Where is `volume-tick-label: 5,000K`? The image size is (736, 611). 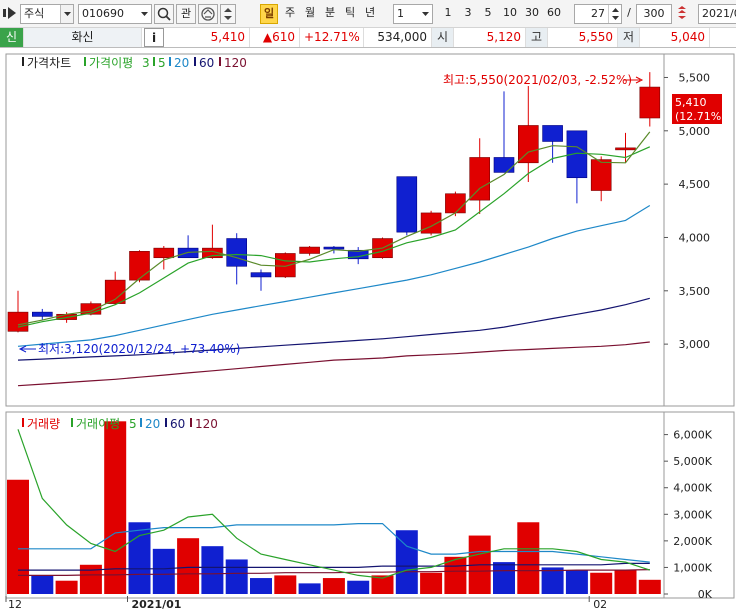 volume-tick-label: 5,000K is located at coordinates (692, 461).